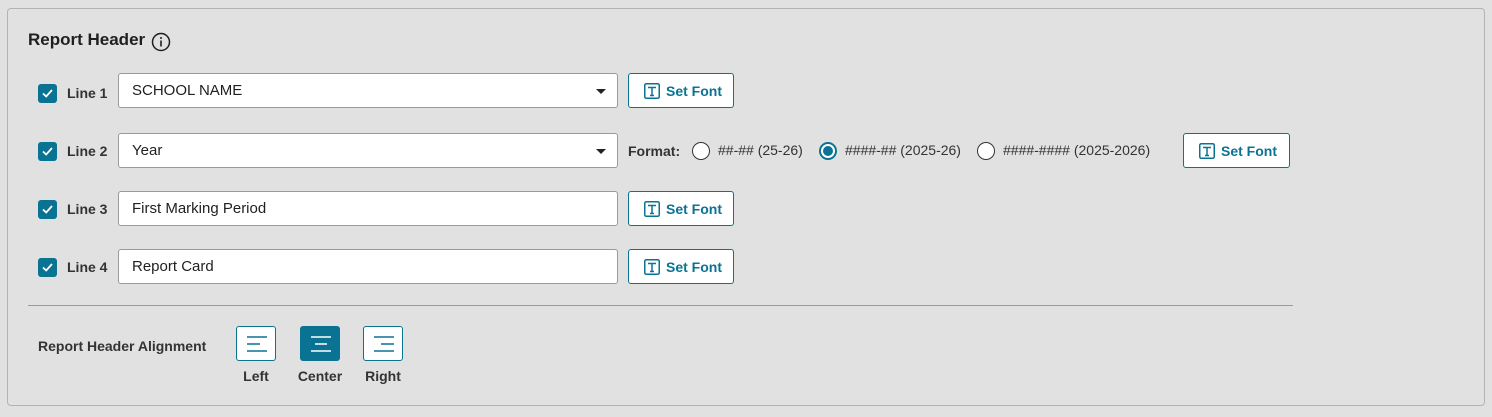  I want to click on line-2-checkbox, so click(47, 151).